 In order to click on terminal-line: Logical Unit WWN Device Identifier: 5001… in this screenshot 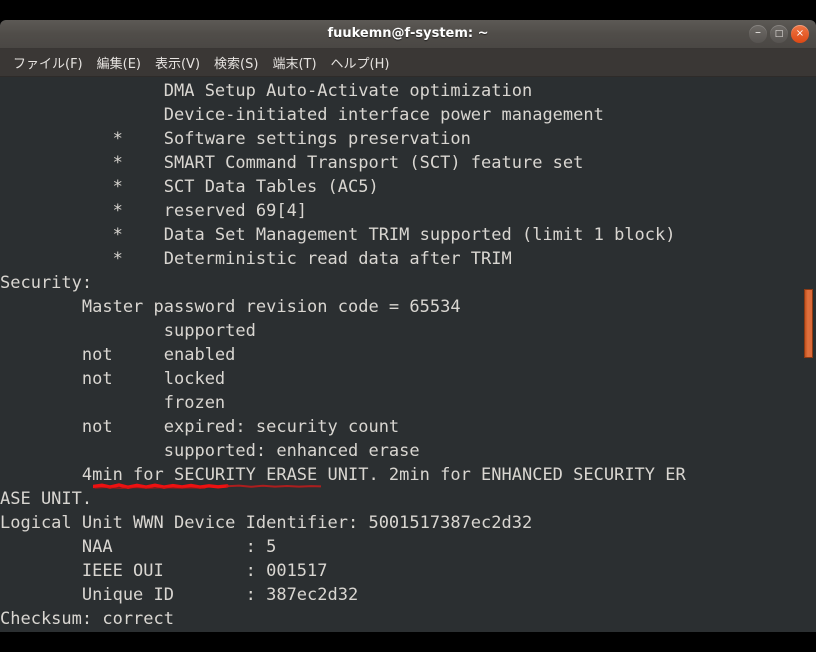, I will do `click(266, 523)`.